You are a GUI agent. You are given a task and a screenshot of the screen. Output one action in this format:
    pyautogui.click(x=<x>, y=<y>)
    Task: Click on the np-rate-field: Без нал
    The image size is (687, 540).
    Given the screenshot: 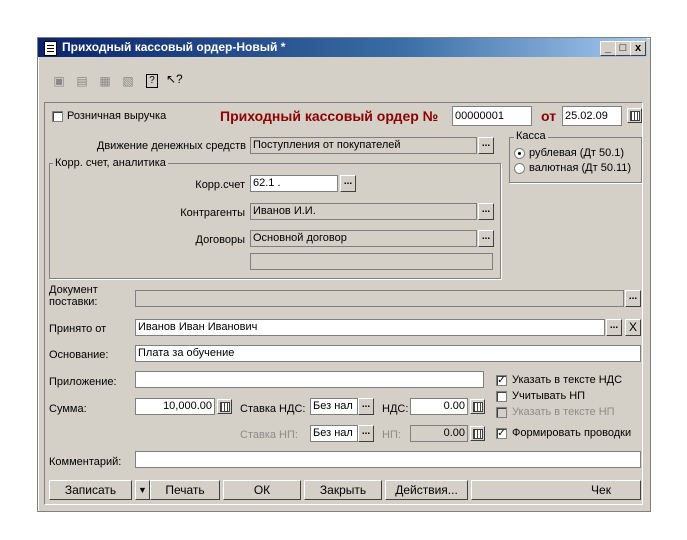 What is the action you would take?
    pyautogui.click(x=334, y=433)
    